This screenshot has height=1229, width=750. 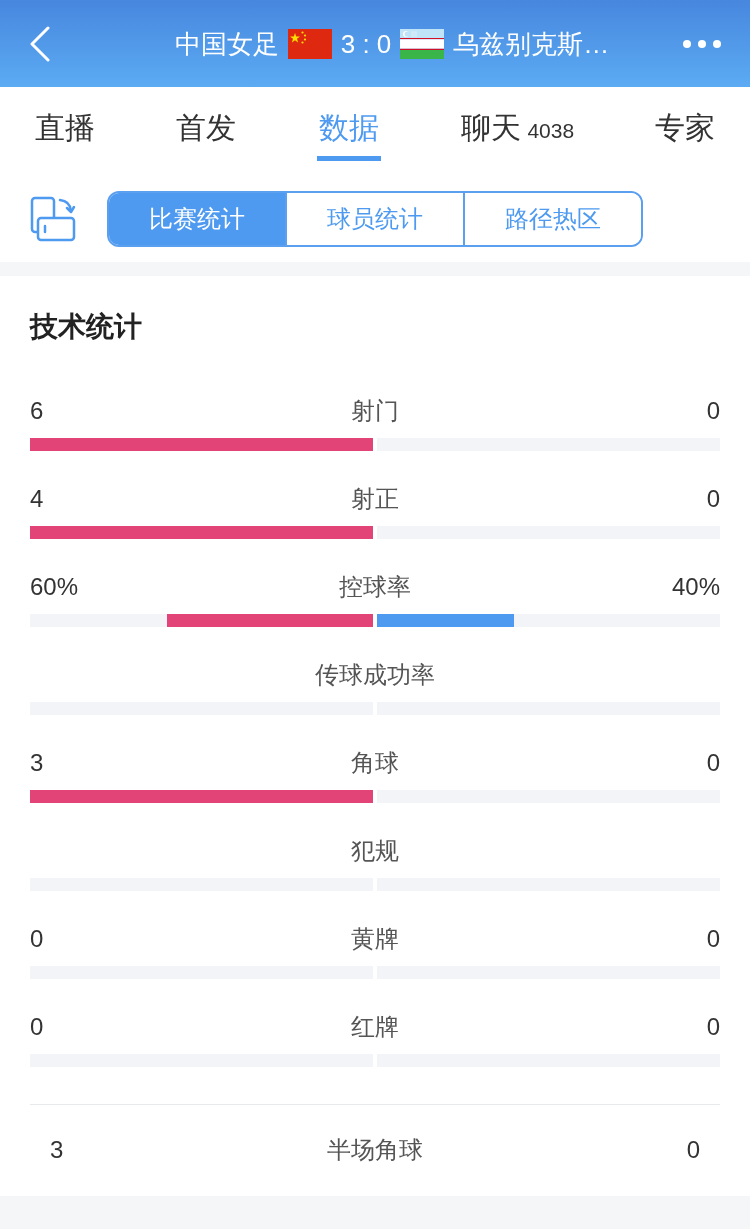 What do you see at coordinates (348, 158) in the screenshot?
I see `tab-underline` at bounding box center [348, 158].